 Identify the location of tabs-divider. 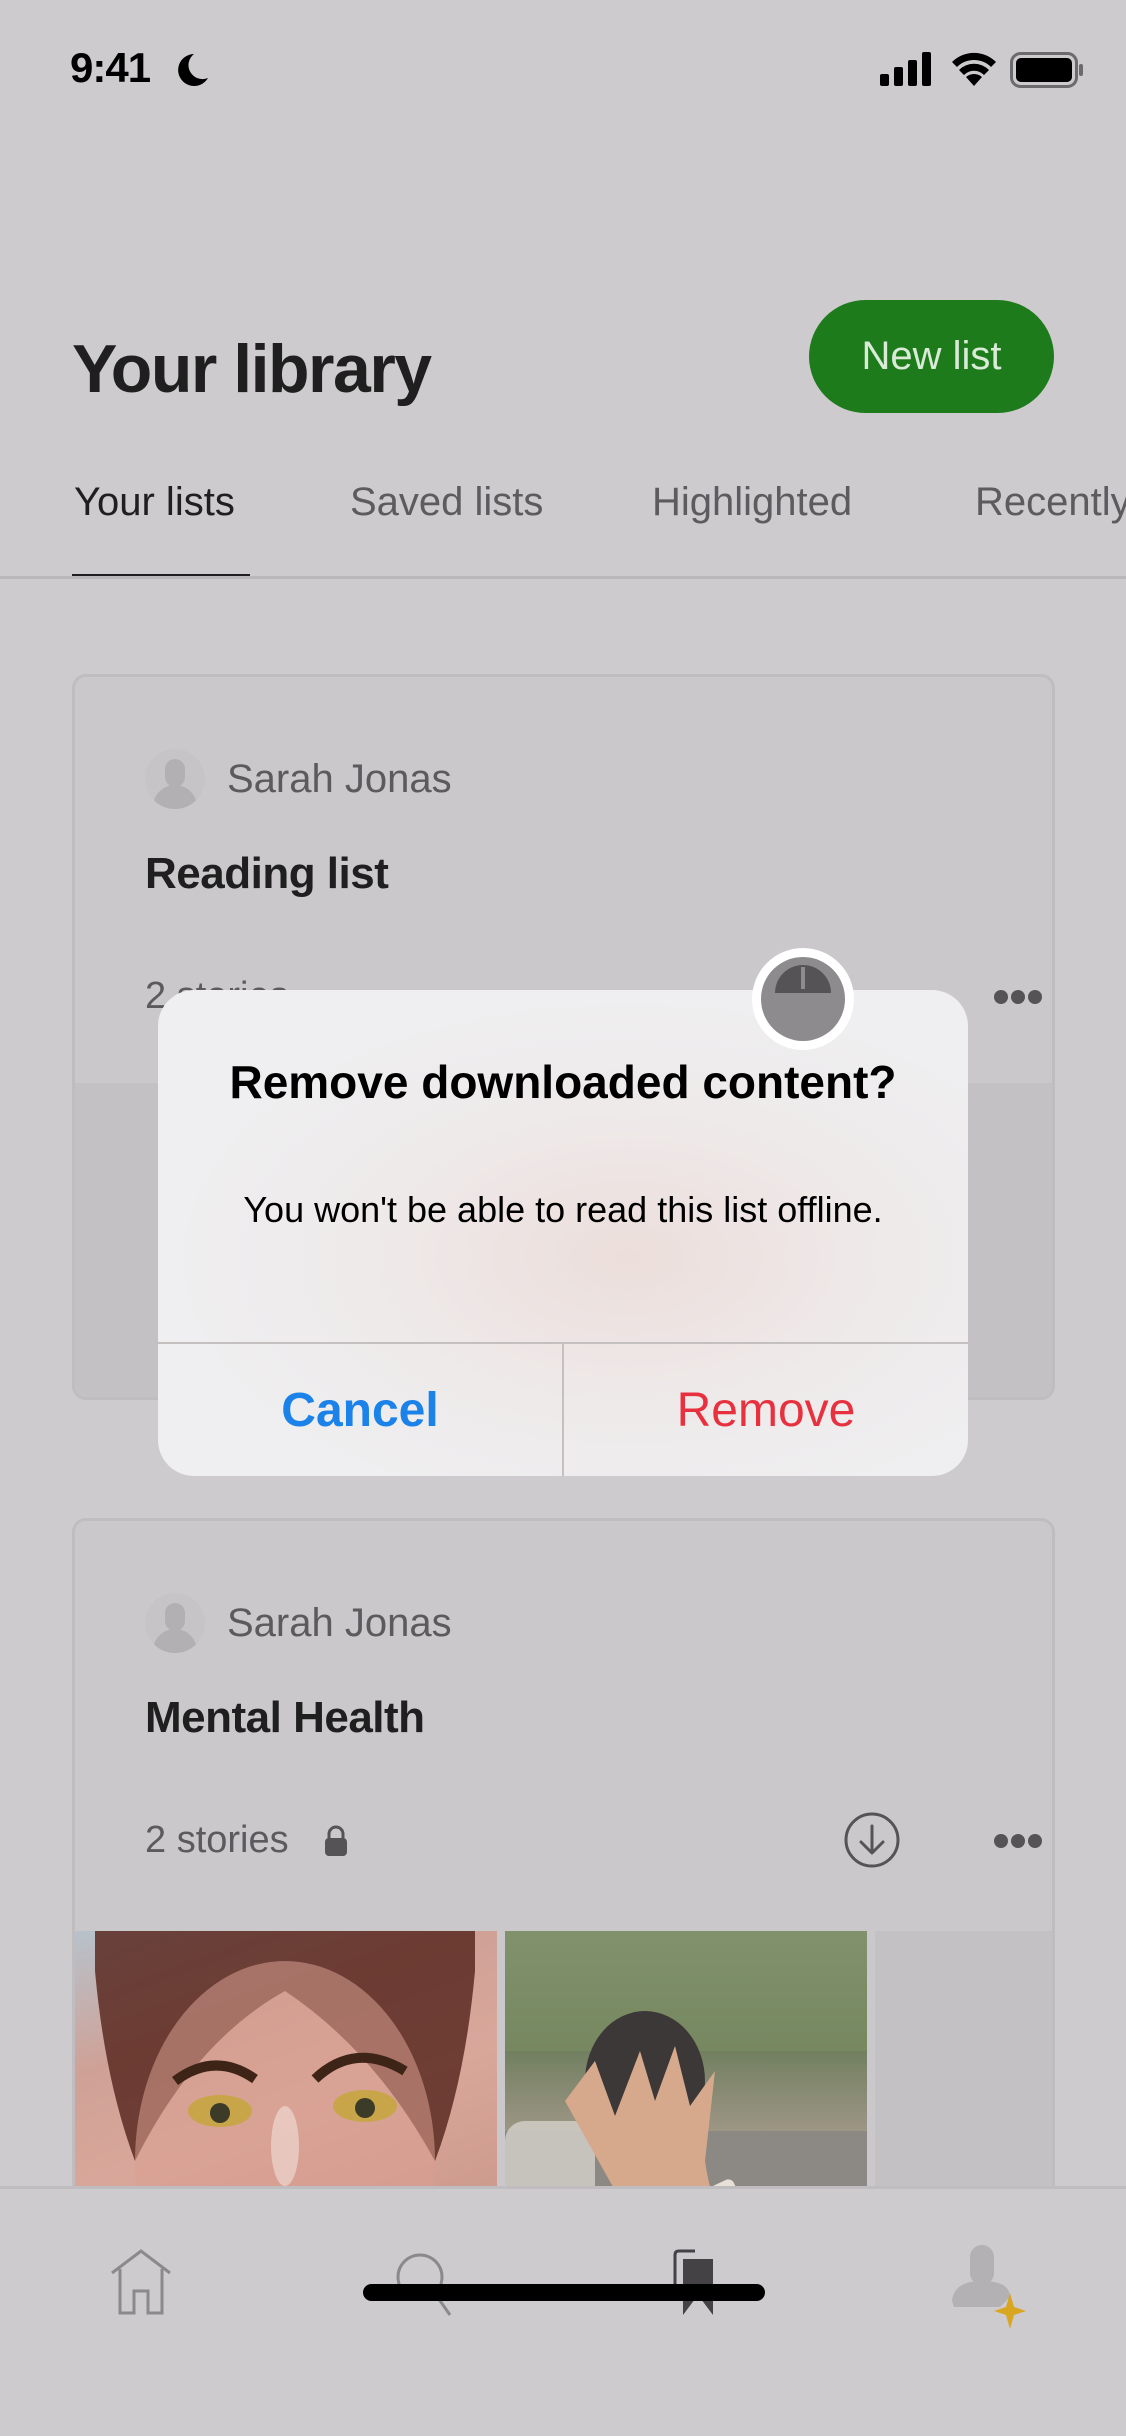
(563, 577).